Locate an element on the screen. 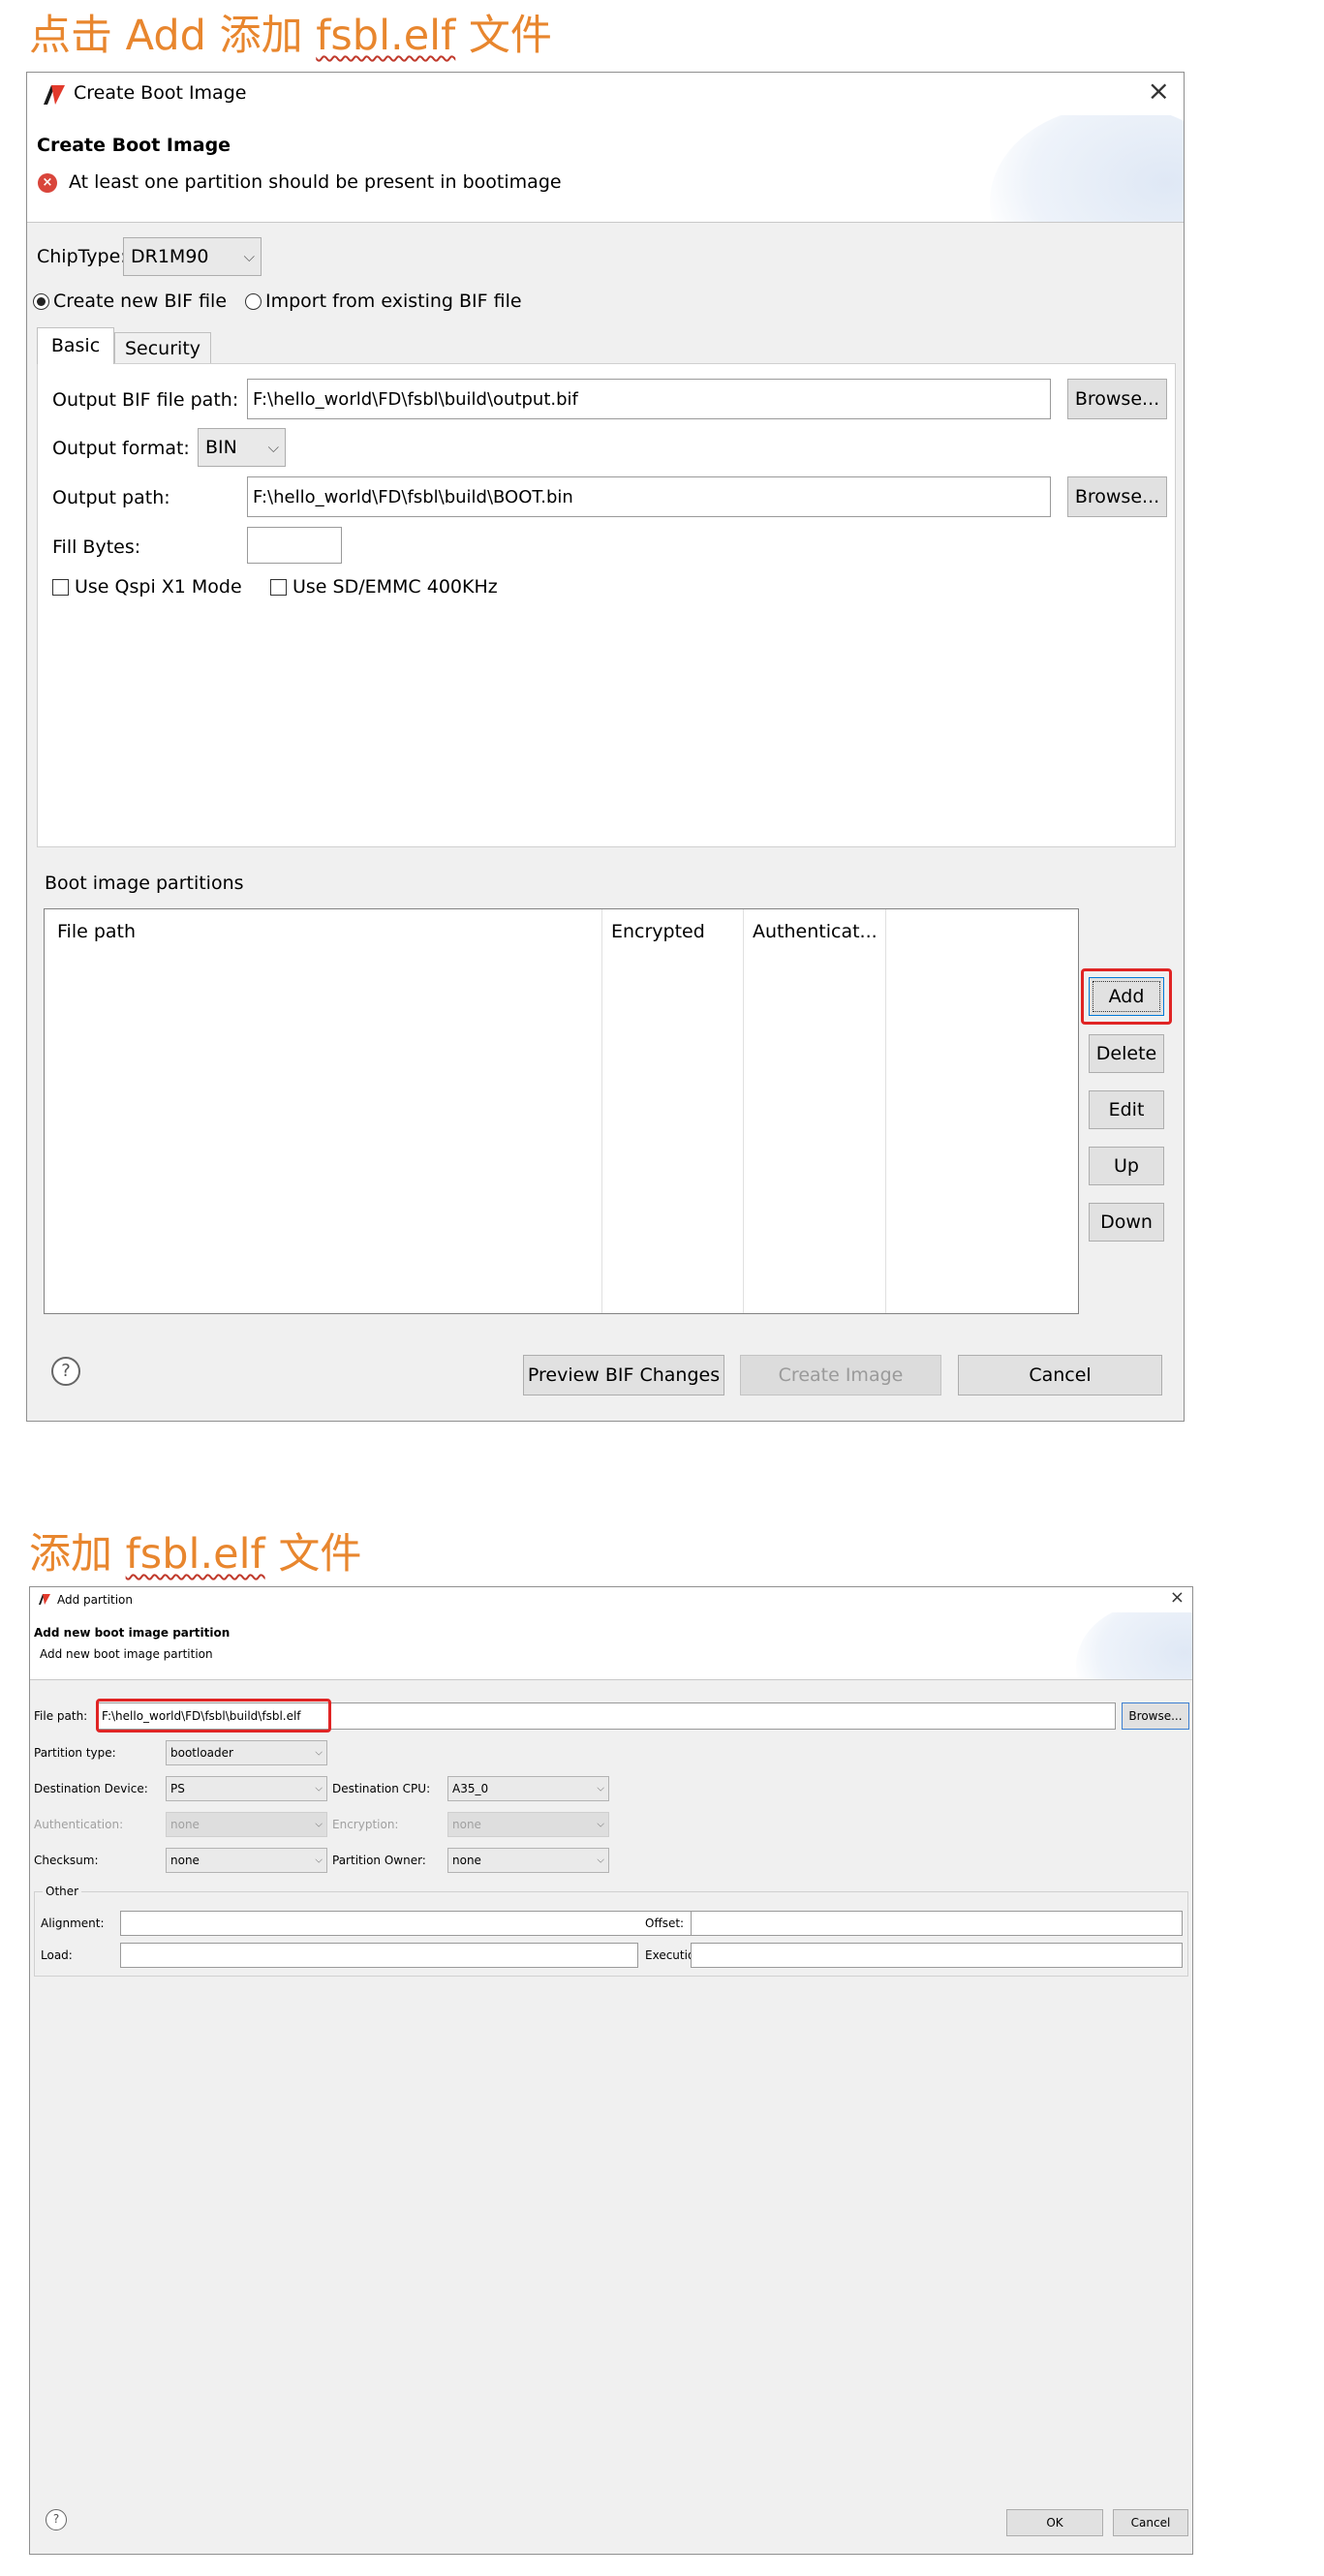 The width and height of the screenshot is (1324, 2576). heading-prefix: 添加 is located at coordinates (77, 1554).